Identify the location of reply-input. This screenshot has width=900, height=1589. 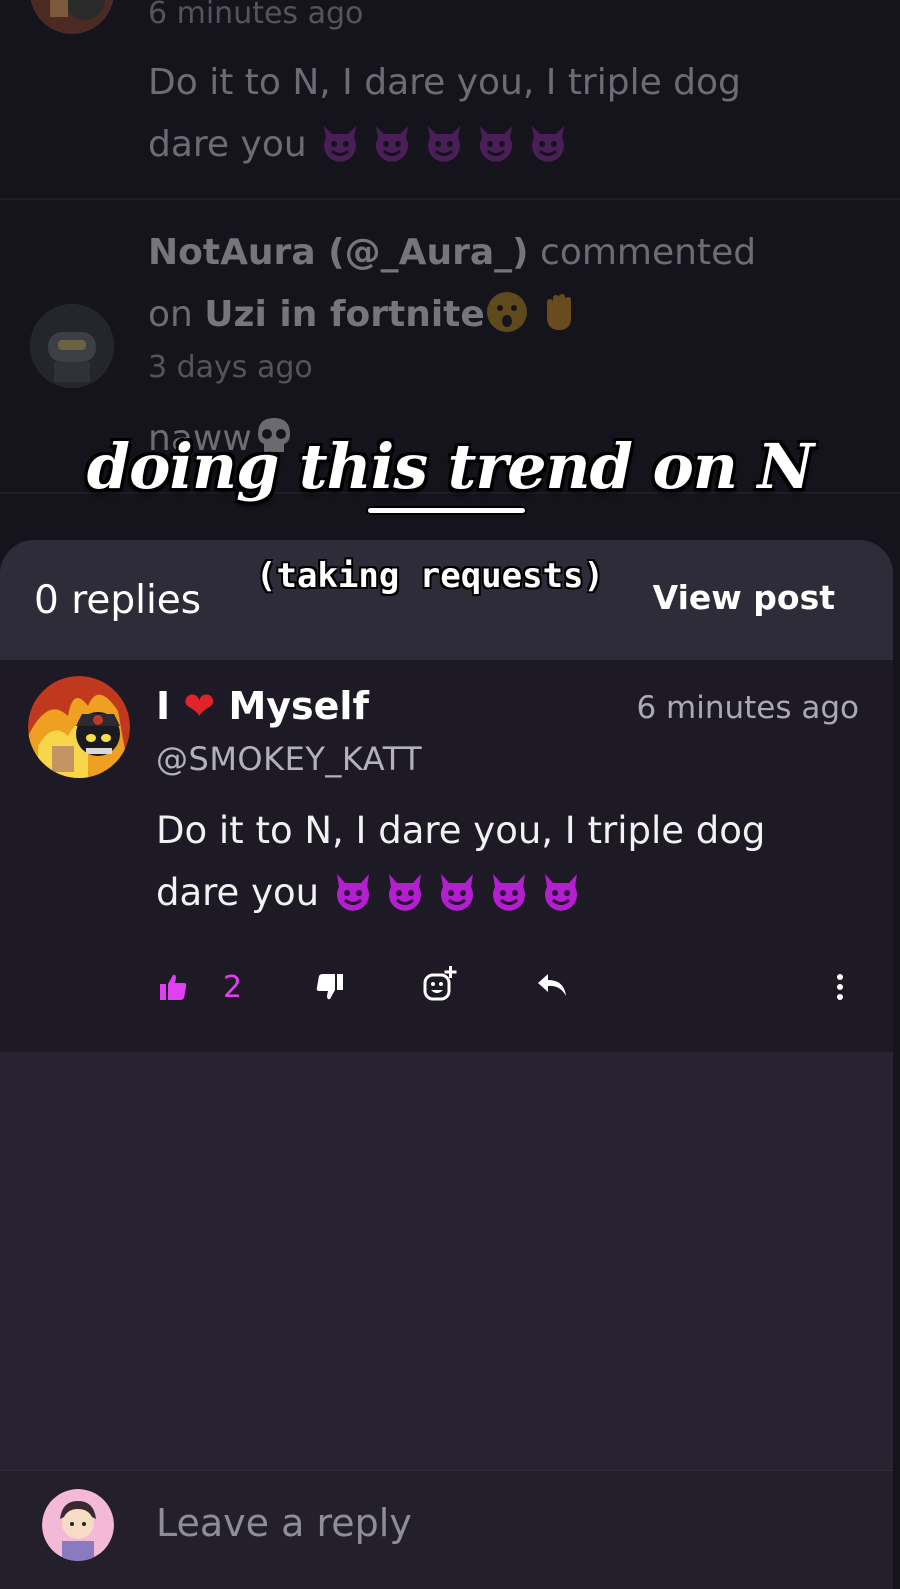
(456, 1523).